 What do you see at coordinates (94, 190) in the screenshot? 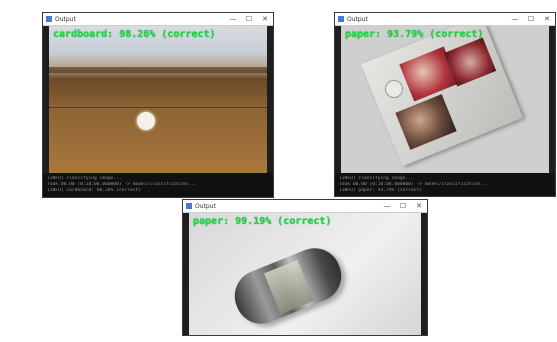
I see `console-line: [INFO] cardboard: 98.26% (correct)` at bounding box center [94, 190].